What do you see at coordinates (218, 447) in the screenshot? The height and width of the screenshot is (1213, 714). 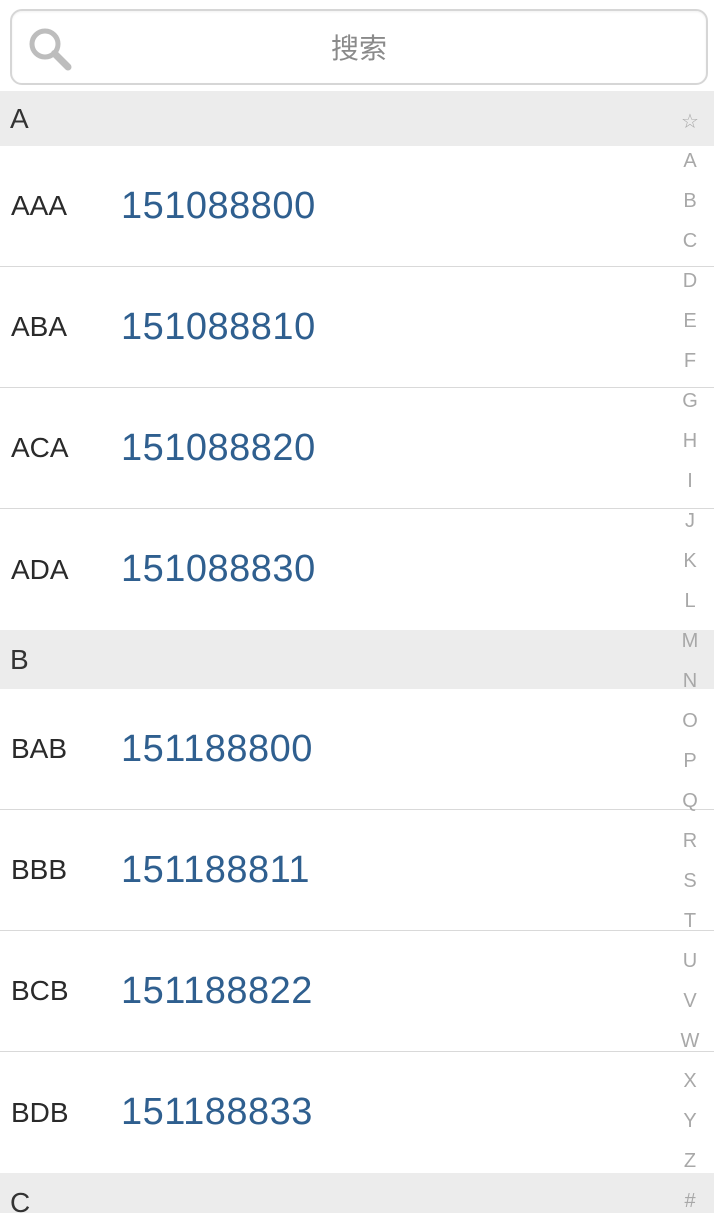 I see `contact-number: 151088820` at bounding box center [218, 447].